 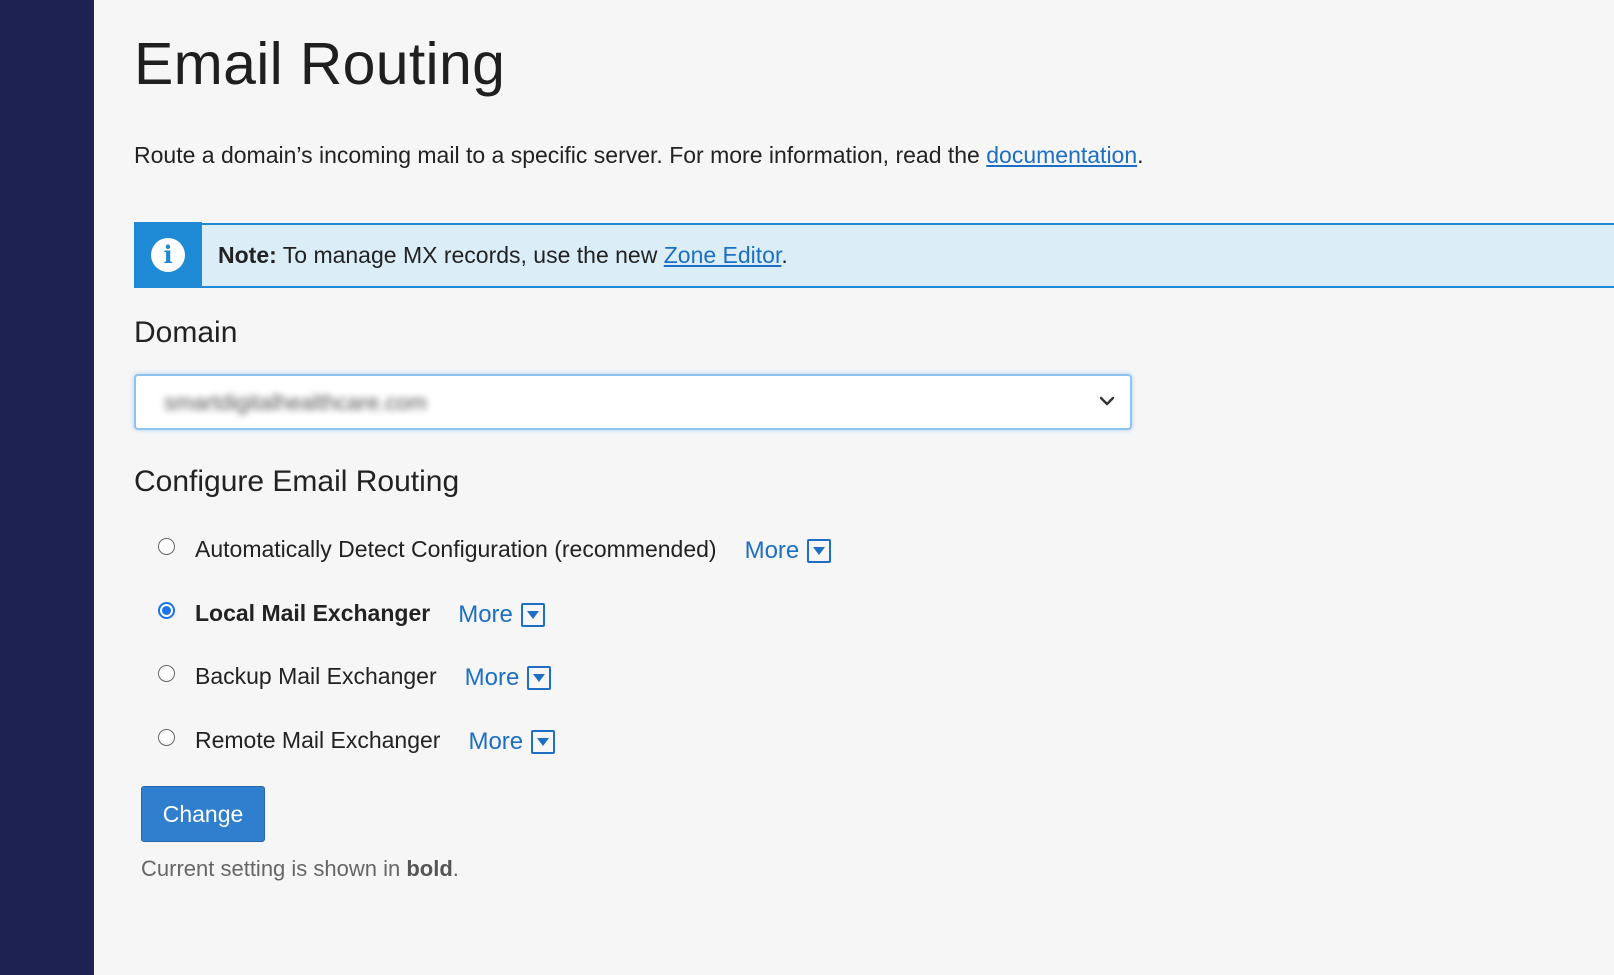 I want to click on chevron-down-icon, so click(x=1107, y=401).